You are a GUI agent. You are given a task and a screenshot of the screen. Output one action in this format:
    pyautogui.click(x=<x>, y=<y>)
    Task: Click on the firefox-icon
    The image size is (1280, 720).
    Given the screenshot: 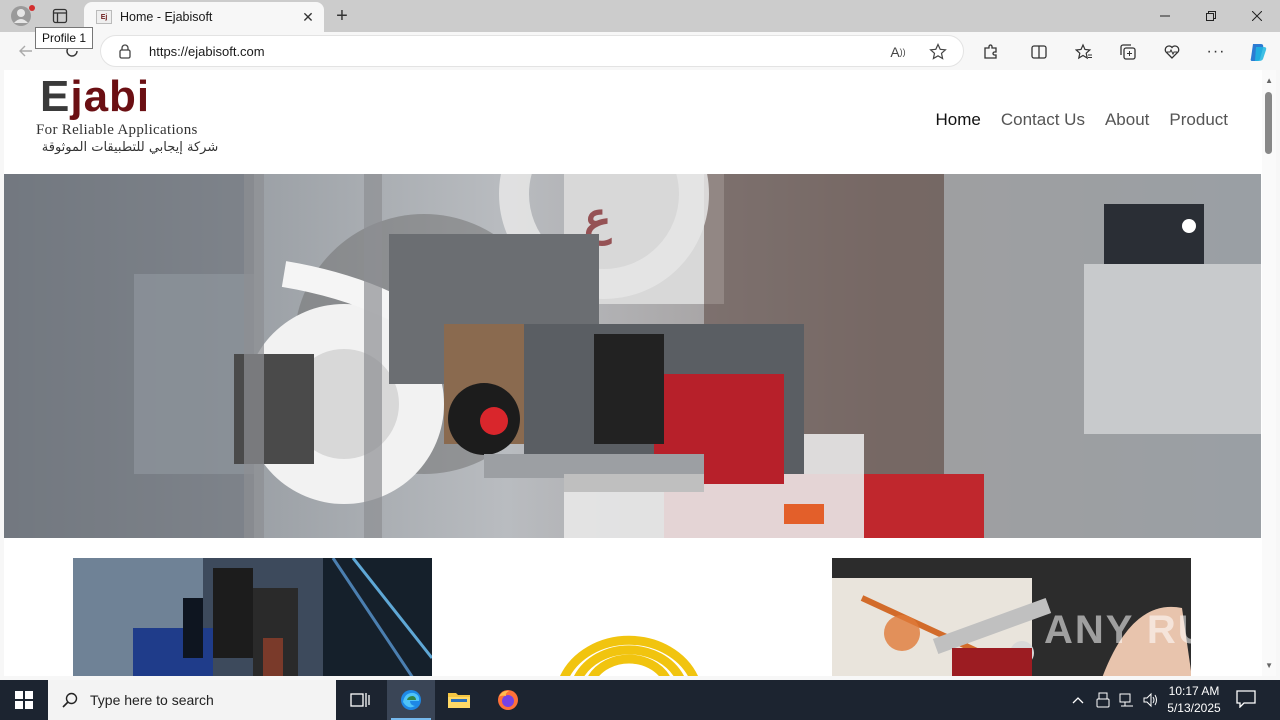 What is the action you would take?
    pyautogui.click(x=508, y=700)
    